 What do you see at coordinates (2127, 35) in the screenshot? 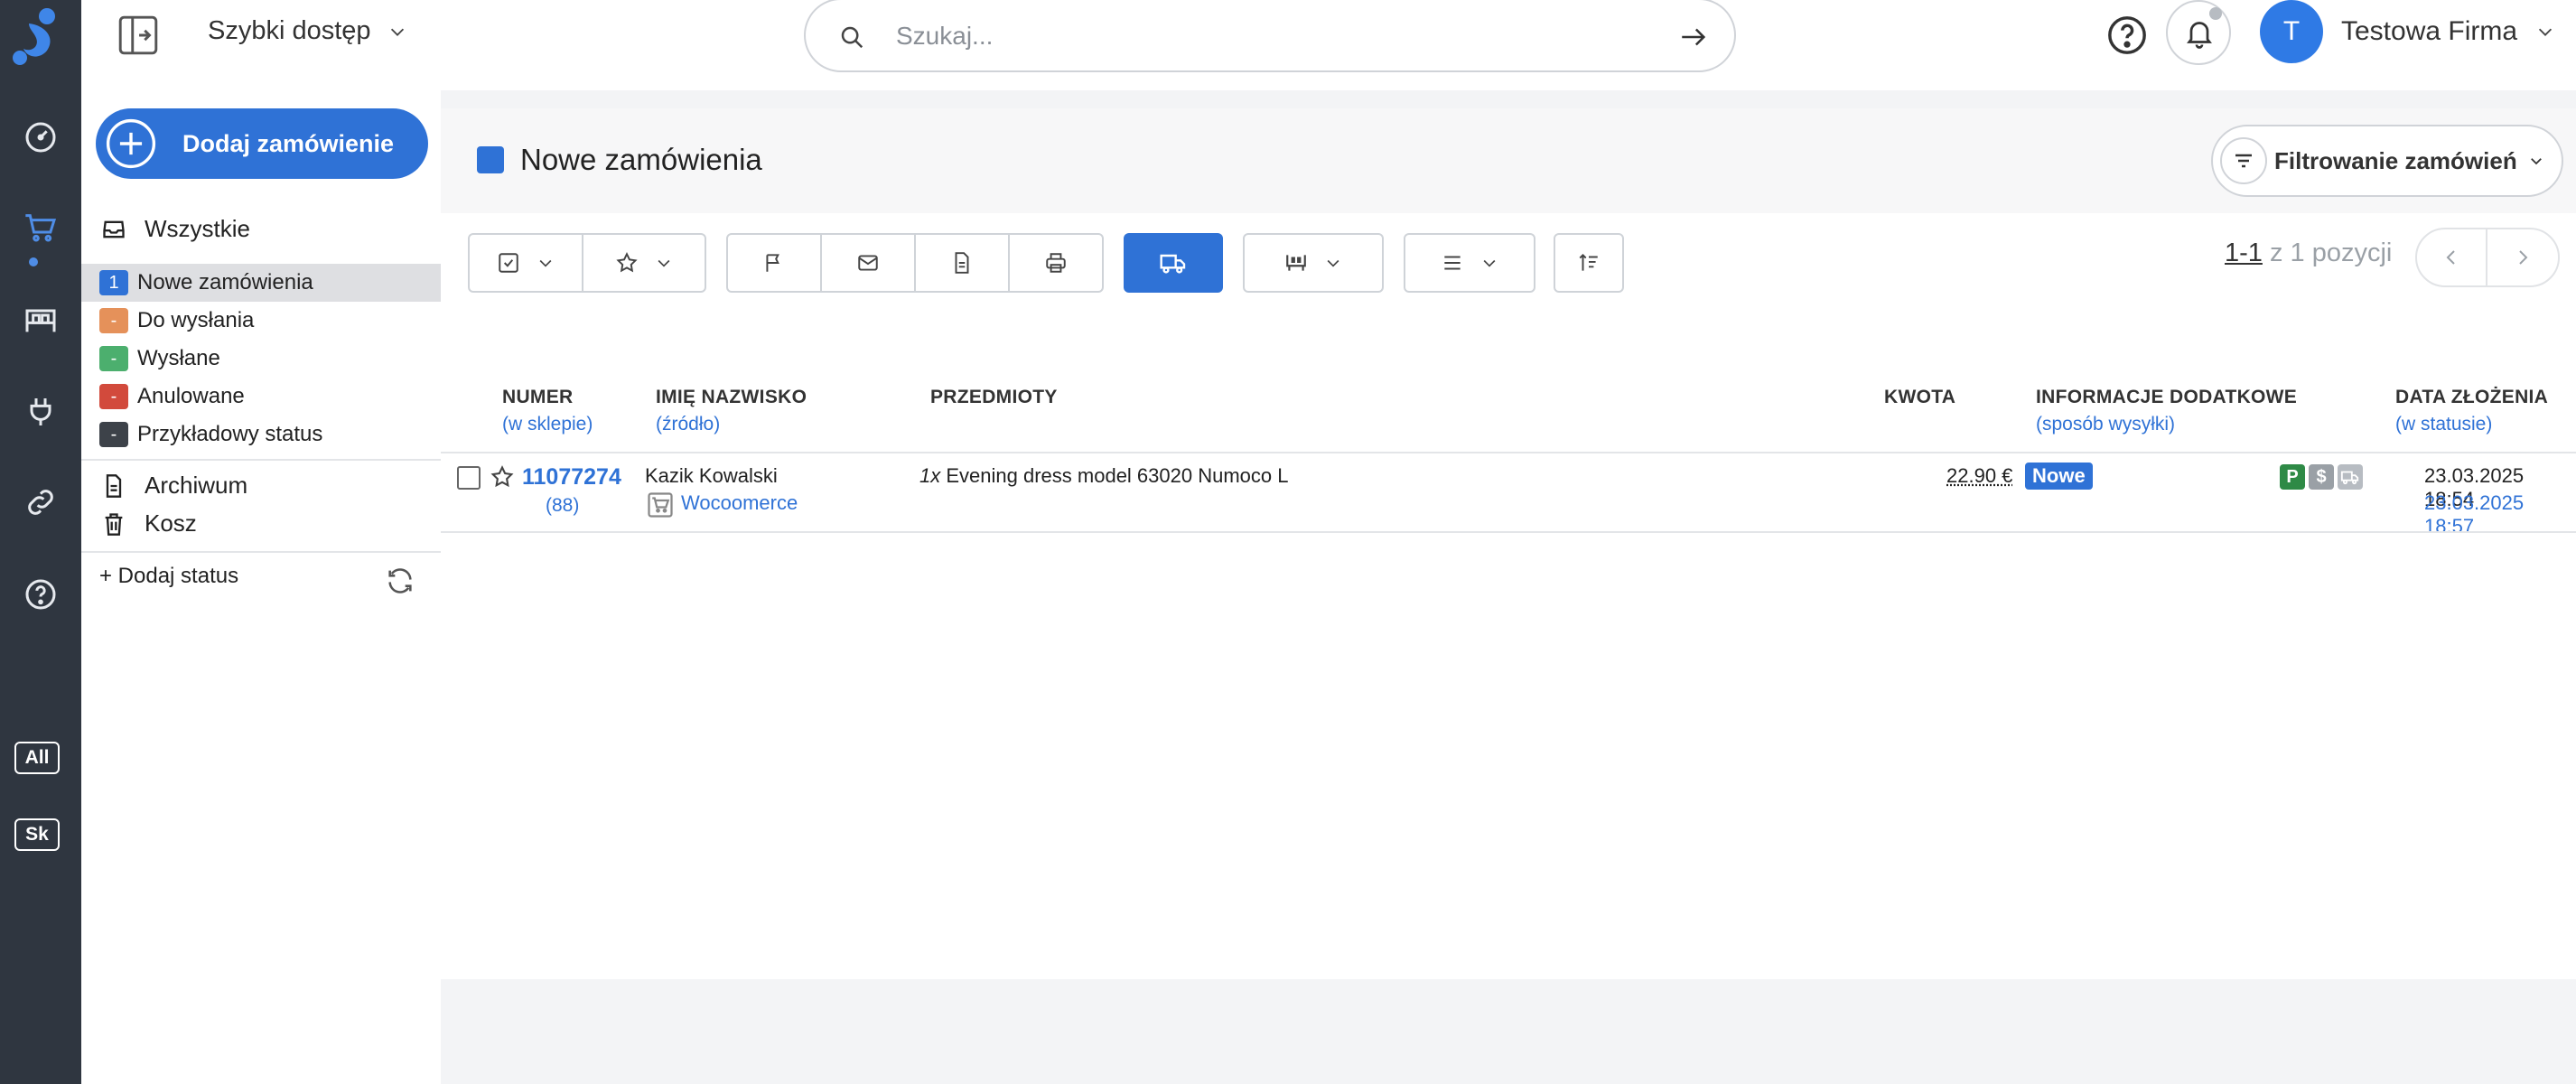
I see `help-button` at bounding box center [2127, 35].